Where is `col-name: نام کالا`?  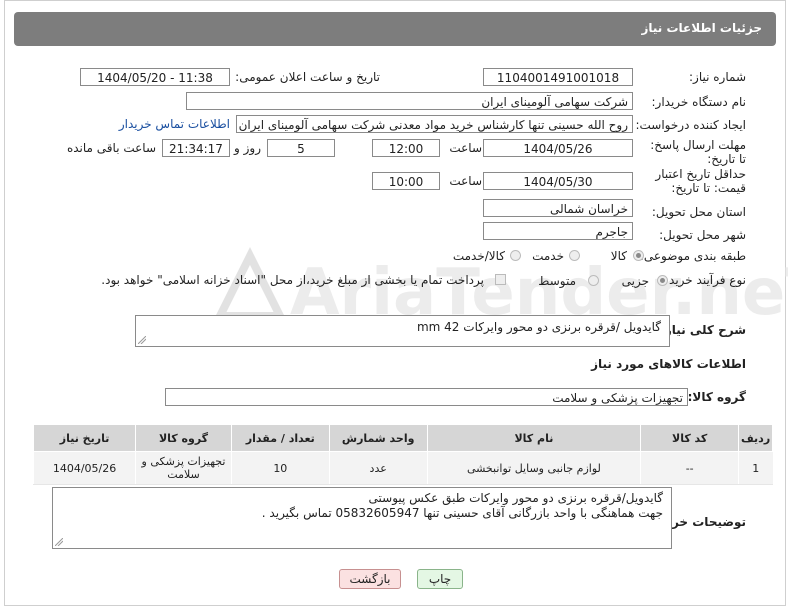
col-name: نام کالا is located at coordinates (534, 438).